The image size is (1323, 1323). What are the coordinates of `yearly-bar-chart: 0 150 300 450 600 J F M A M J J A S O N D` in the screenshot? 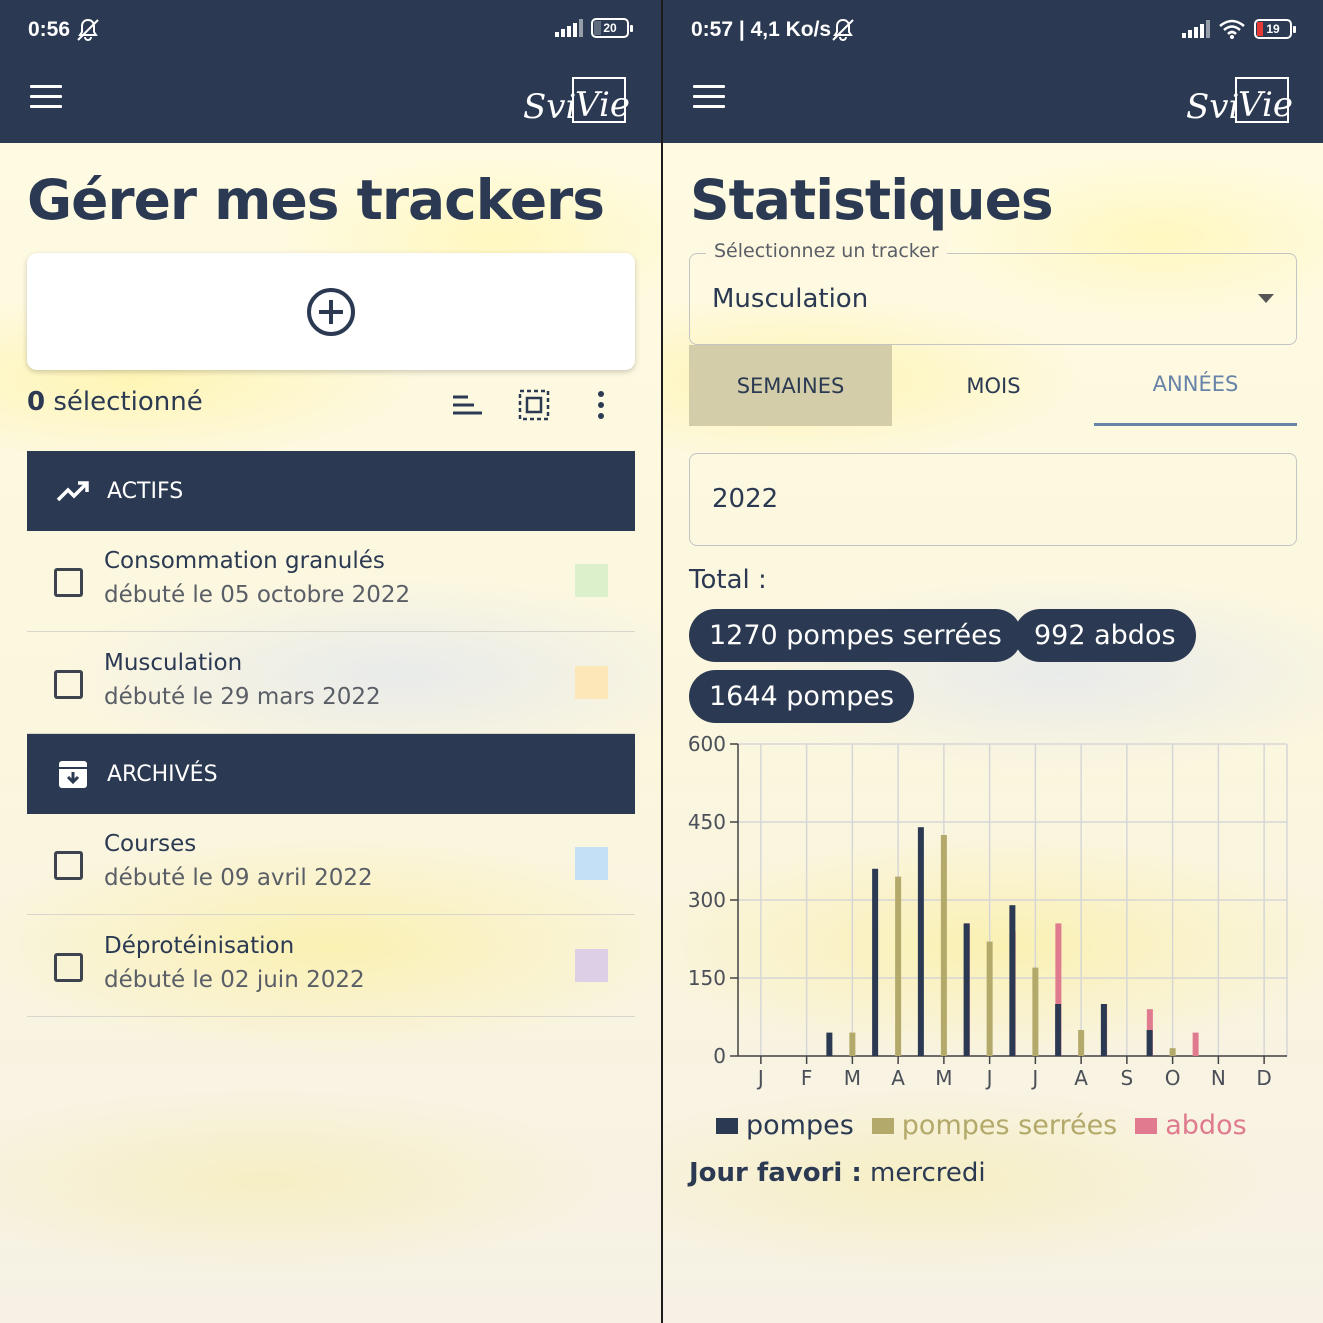 It's located at (988, 911).